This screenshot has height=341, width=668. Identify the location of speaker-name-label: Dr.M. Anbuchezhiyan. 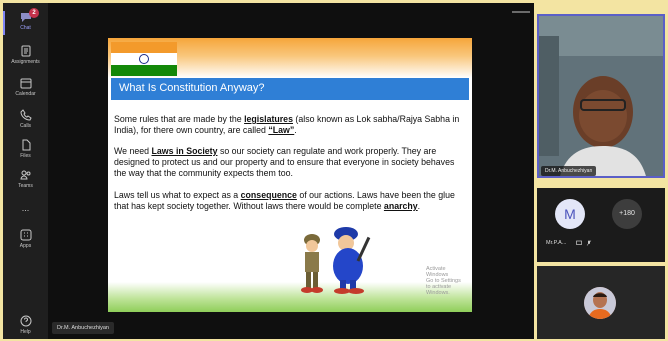
(569, 171).